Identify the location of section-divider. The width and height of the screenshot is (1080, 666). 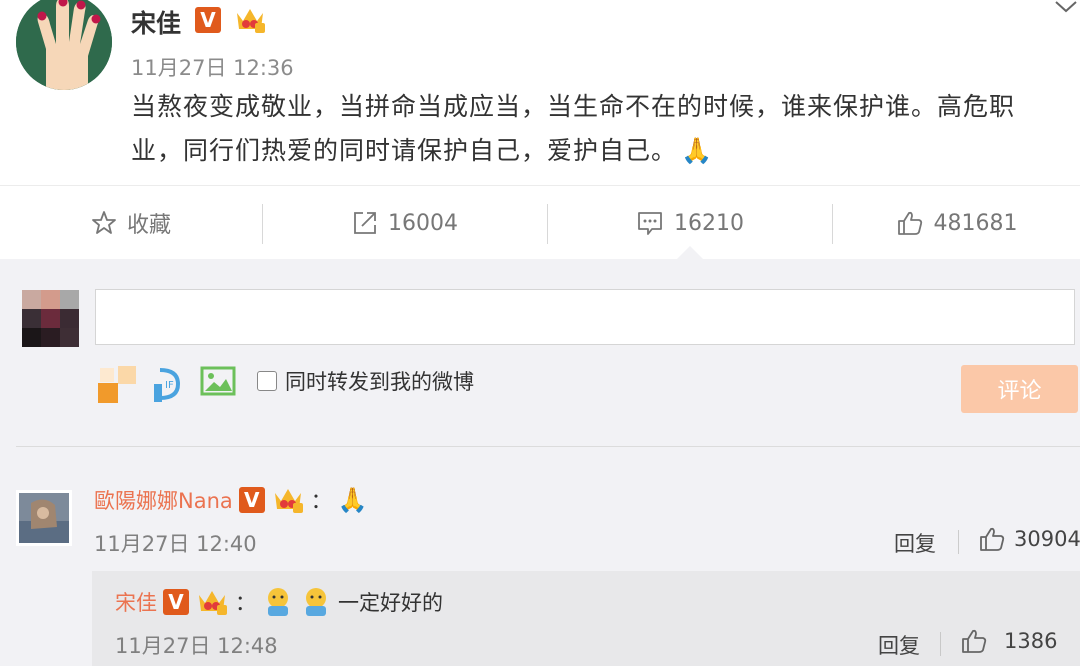
(548, 446).